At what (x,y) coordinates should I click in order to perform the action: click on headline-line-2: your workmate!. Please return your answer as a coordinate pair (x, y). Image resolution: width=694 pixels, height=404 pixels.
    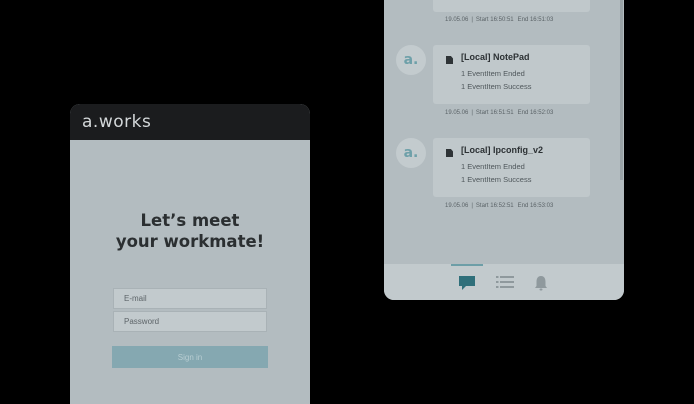
    Looking at the image, I should click on (190, 241).